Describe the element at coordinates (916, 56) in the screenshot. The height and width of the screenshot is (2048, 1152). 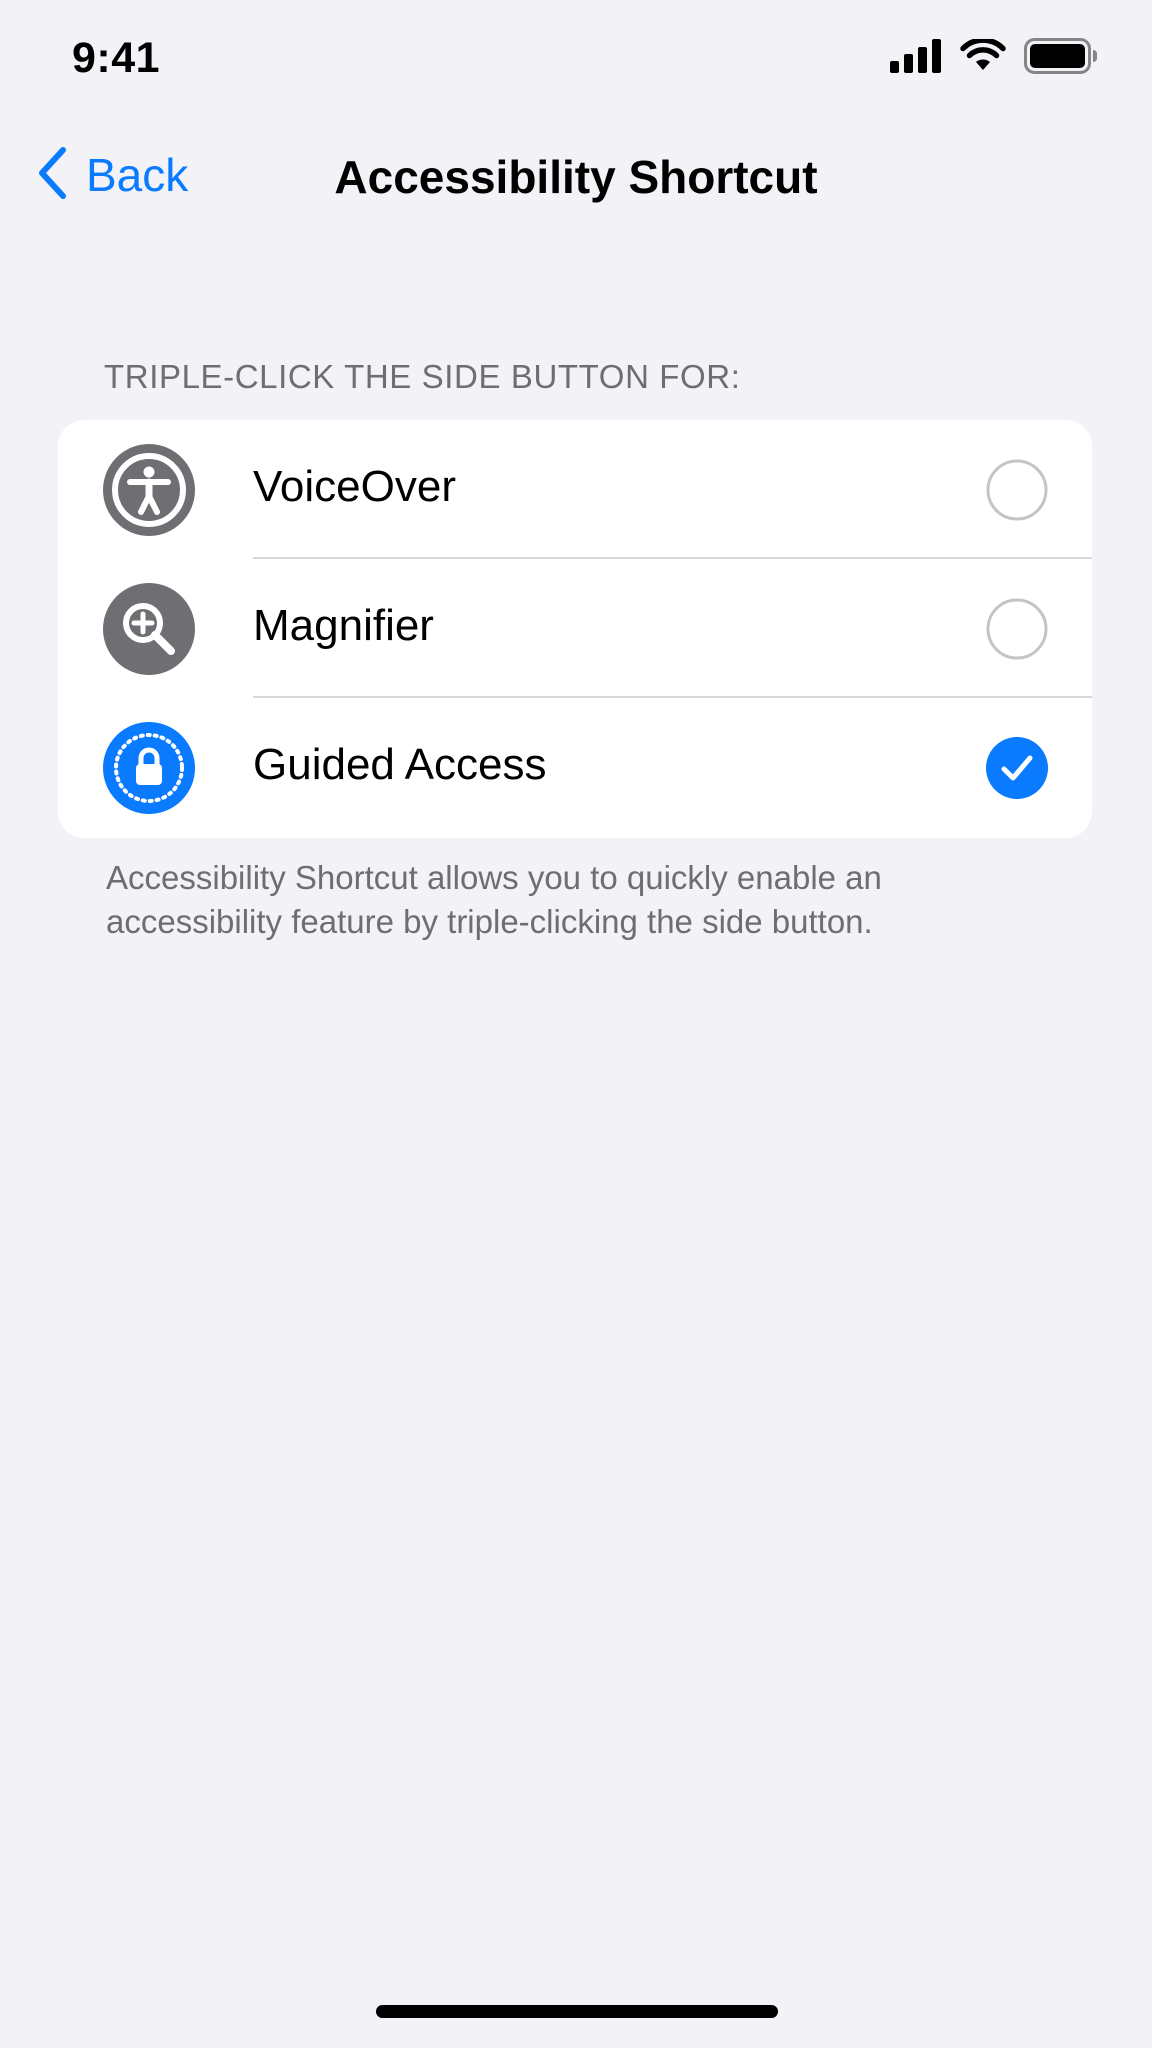
I see `cellular-signal-icon` at that location.